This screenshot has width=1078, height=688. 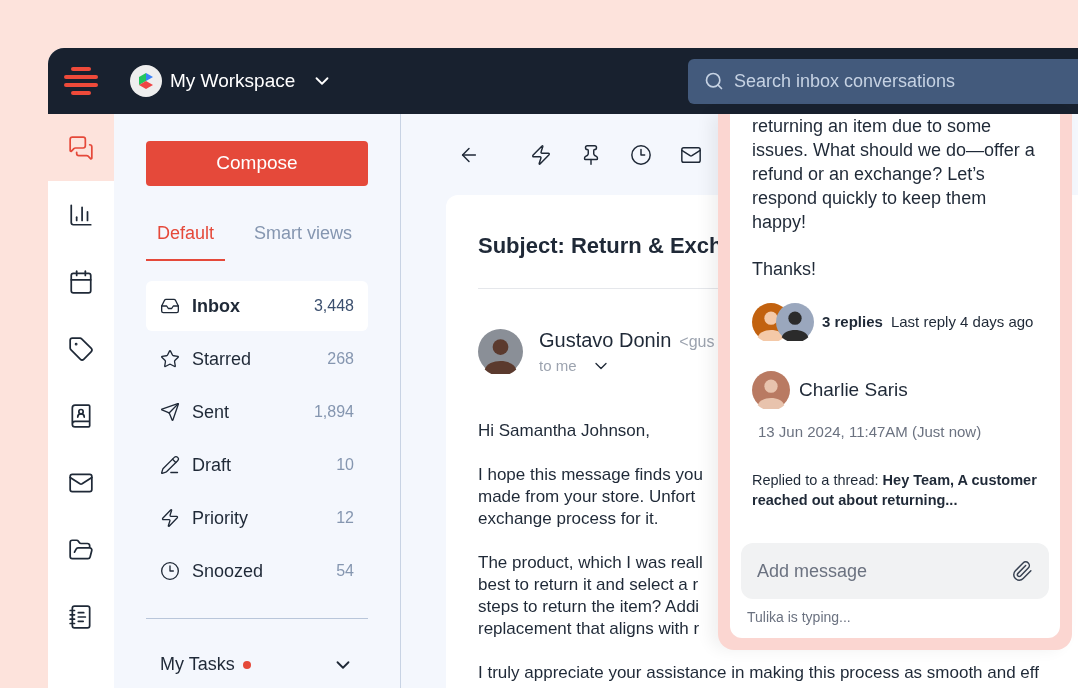 What do you see at coordinates (257, 163) in the screenshot?
I see `compose-button: Compose` at bounding box center [257, 163].